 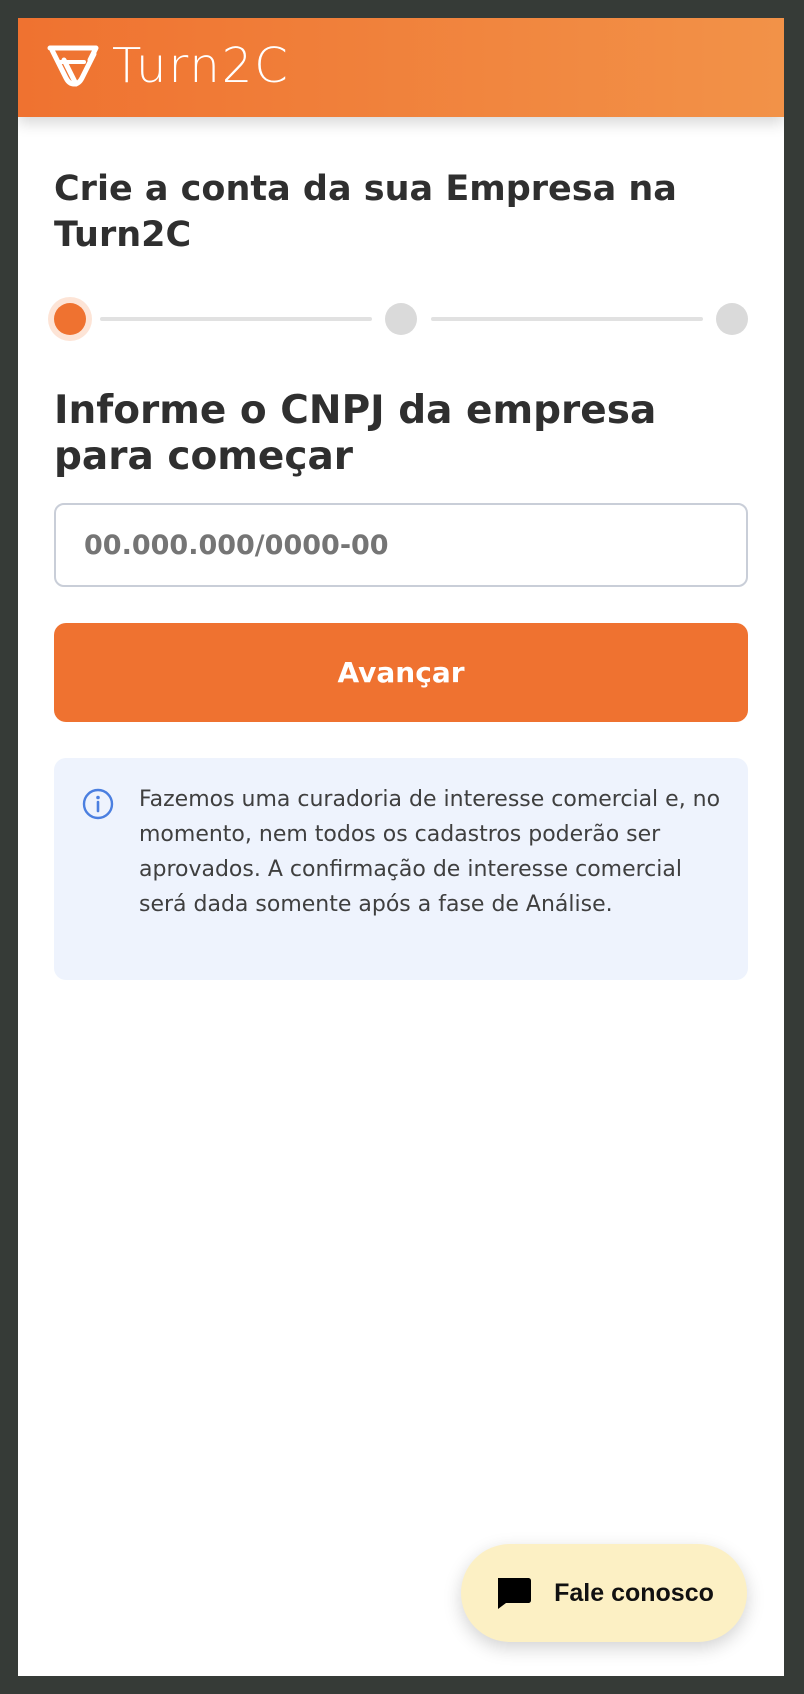 I want to click on progress-stepper, so click(x=401, y=318).